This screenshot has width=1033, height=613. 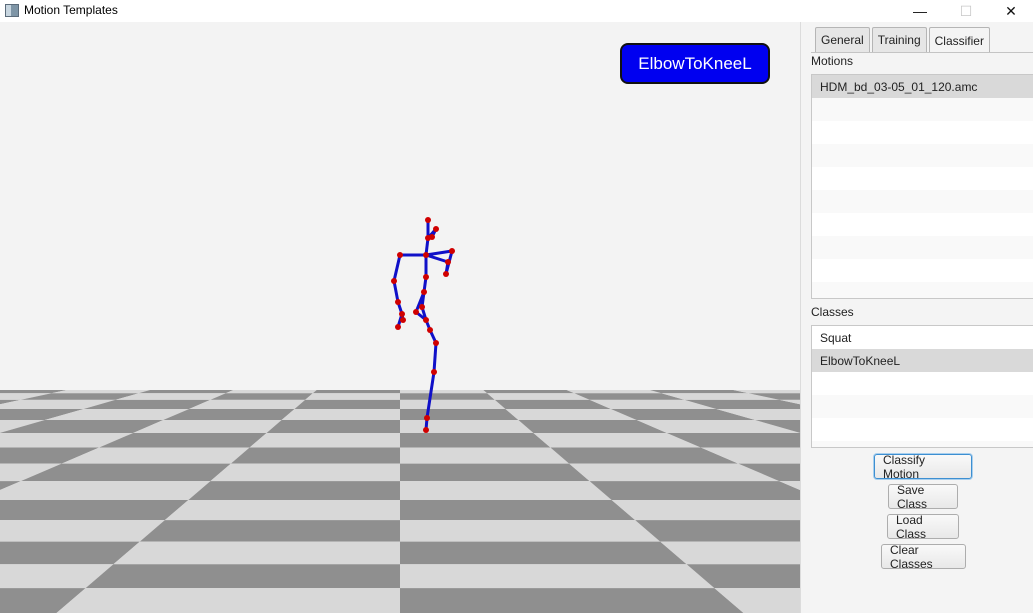 What do you see at coordinates (920, 11) in the screenshot?
I see `minimize-button: —` at bounding box center [920, 11].